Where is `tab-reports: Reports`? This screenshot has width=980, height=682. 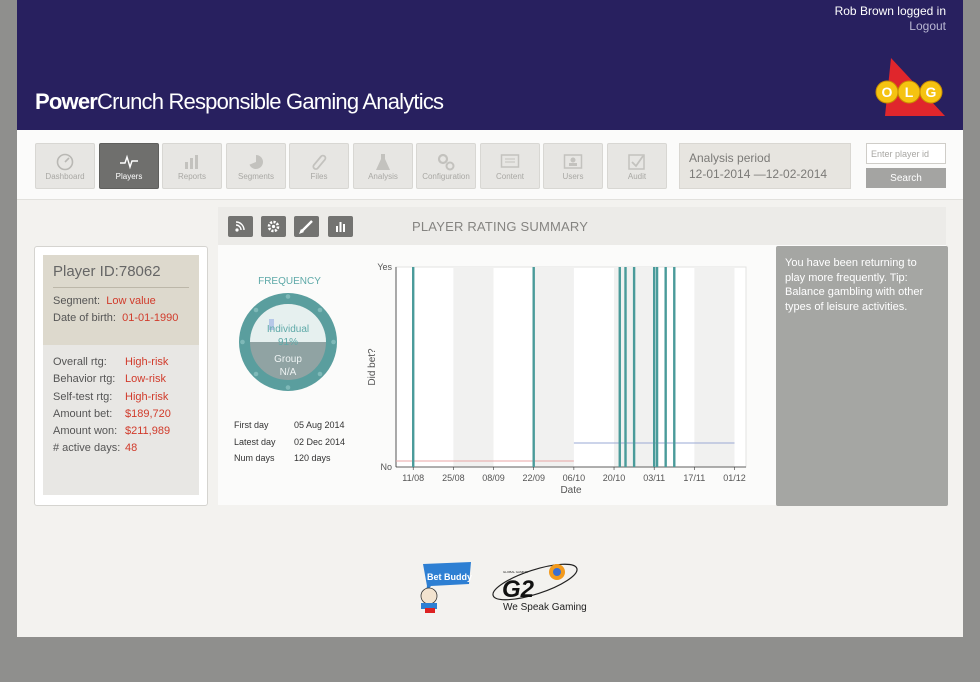
tab-reports: Reports is located at coordinates (192, 166).